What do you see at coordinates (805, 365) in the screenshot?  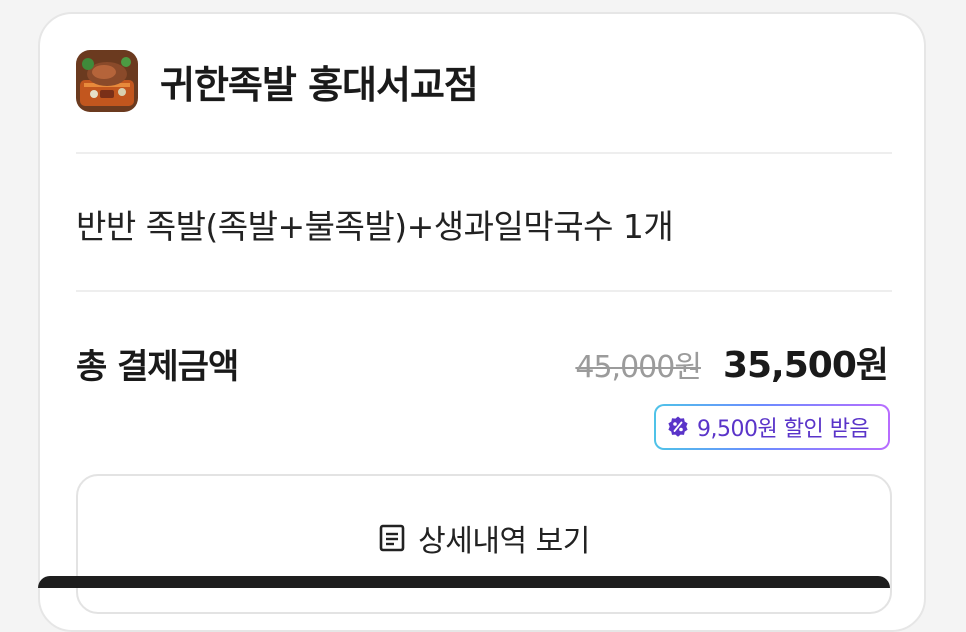 I see `final-price: 35,500원` at bounding box center [805, 365].